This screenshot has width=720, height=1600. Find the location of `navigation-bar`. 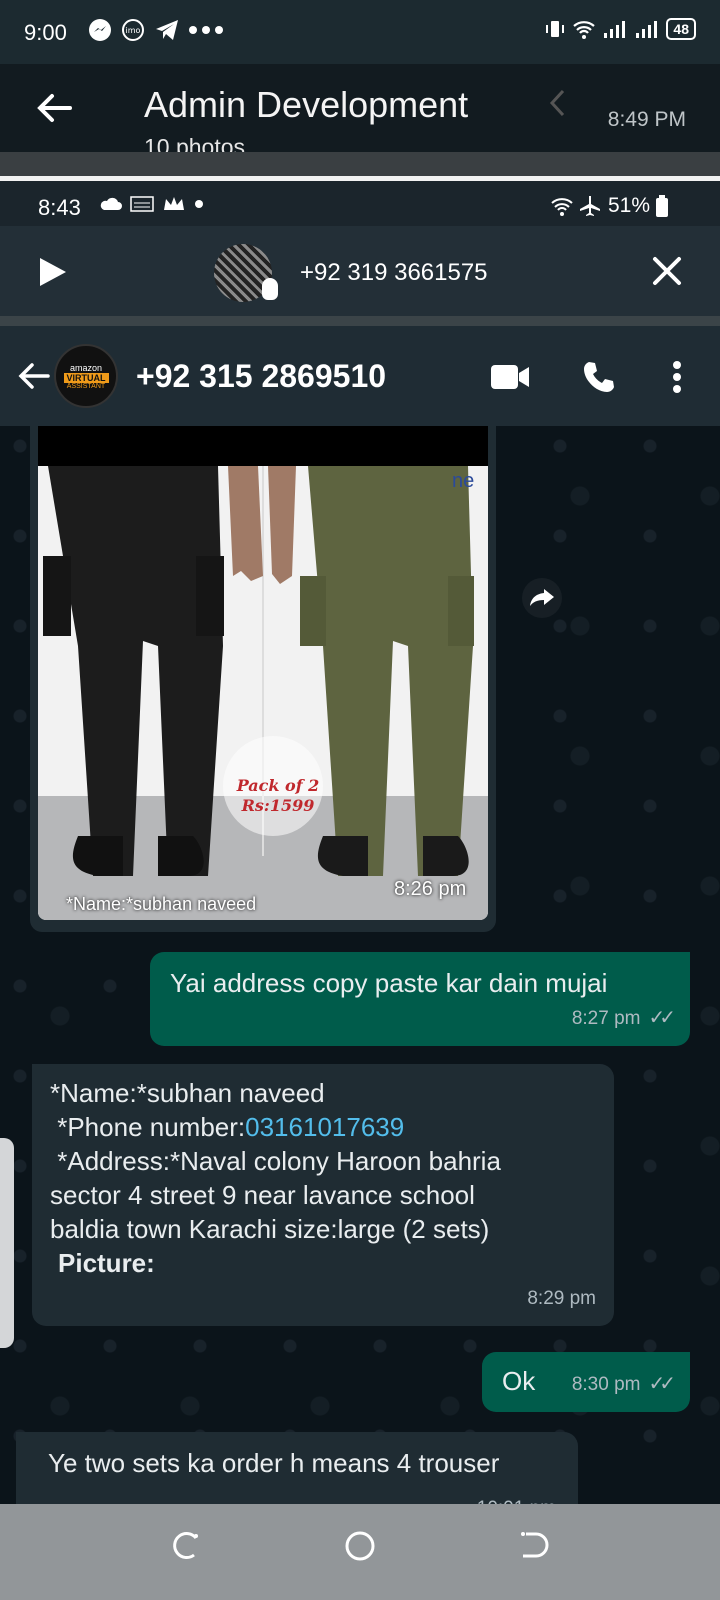

navigation-bar is located at coordinates (360, 1552).